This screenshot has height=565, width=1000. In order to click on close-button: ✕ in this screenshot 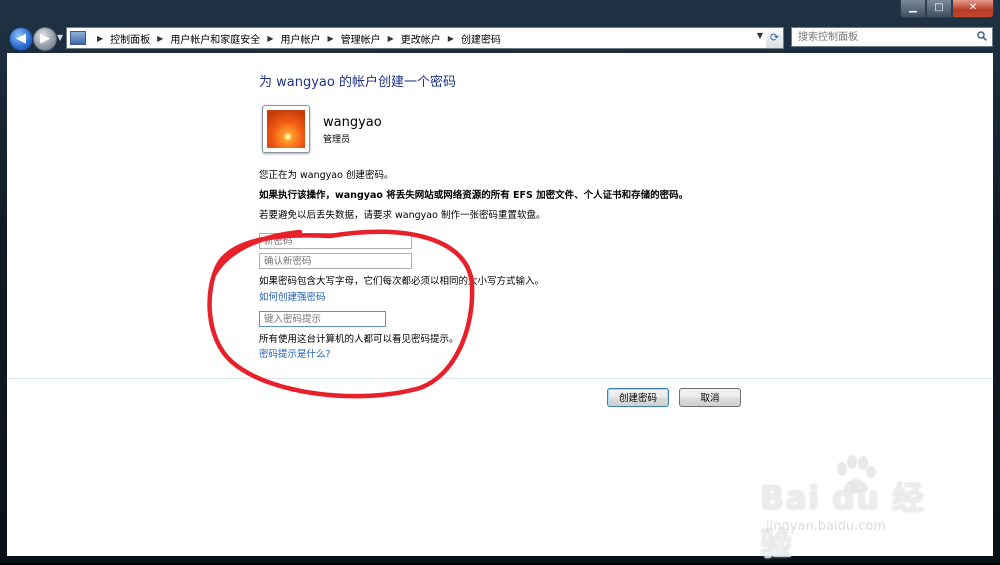, I will do `click(973, 9)`.